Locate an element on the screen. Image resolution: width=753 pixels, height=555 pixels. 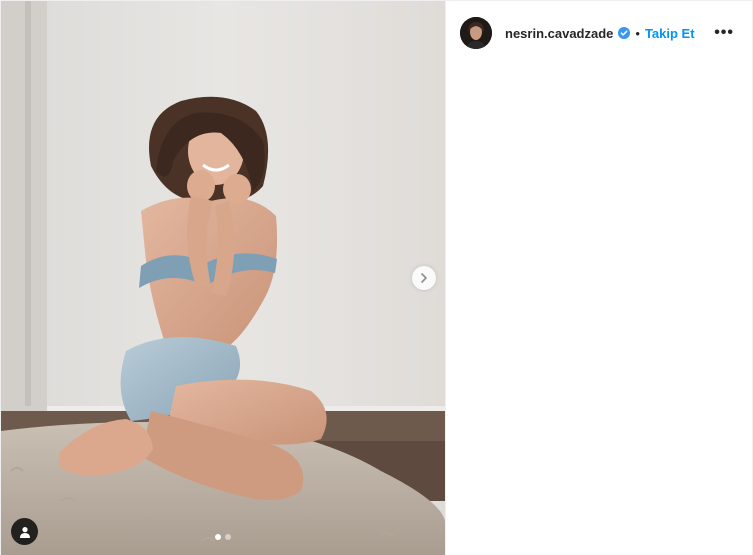
carousel-indicator is located at coordinates (223, 537).